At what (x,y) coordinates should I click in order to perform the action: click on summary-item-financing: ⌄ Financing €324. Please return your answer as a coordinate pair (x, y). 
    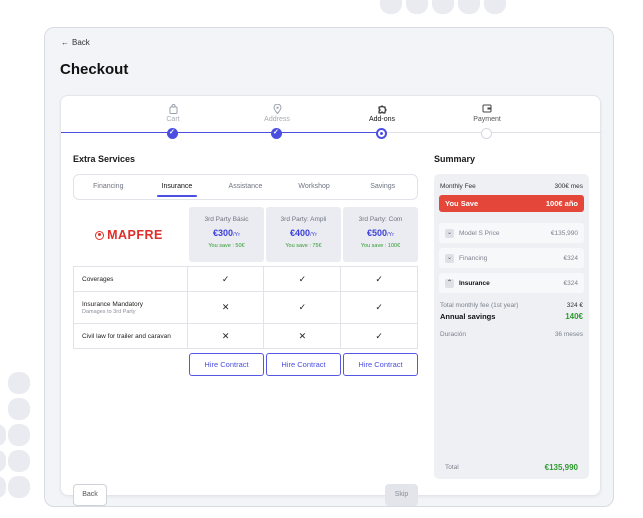
    Looking at the image, I should click on (511, 258).